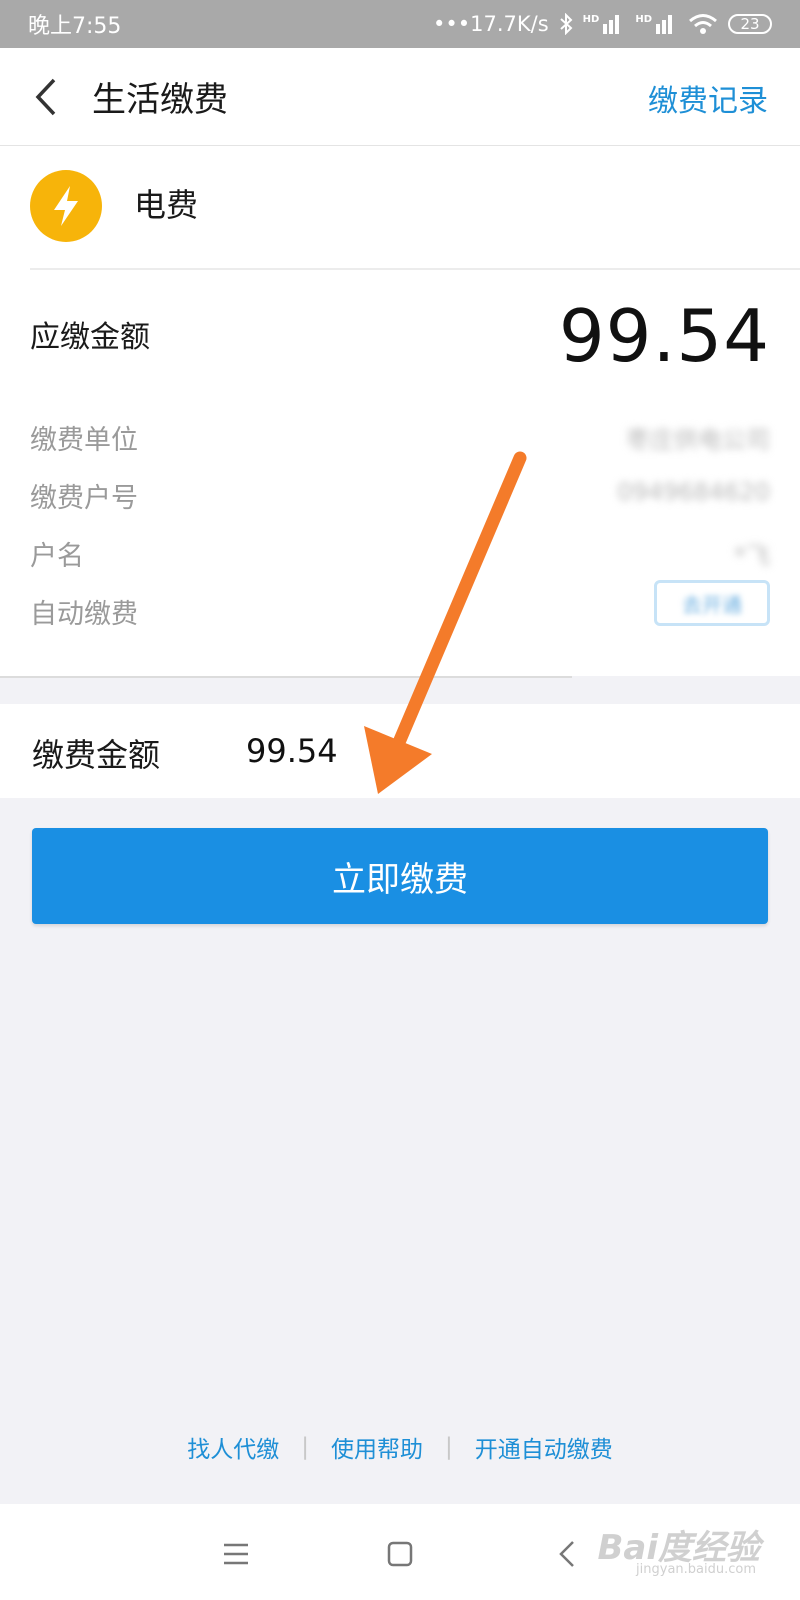 The width and height of the screenshot is (800, 1600). I want to click on payment-amount-row: 缴费金额, so click(400, 751).